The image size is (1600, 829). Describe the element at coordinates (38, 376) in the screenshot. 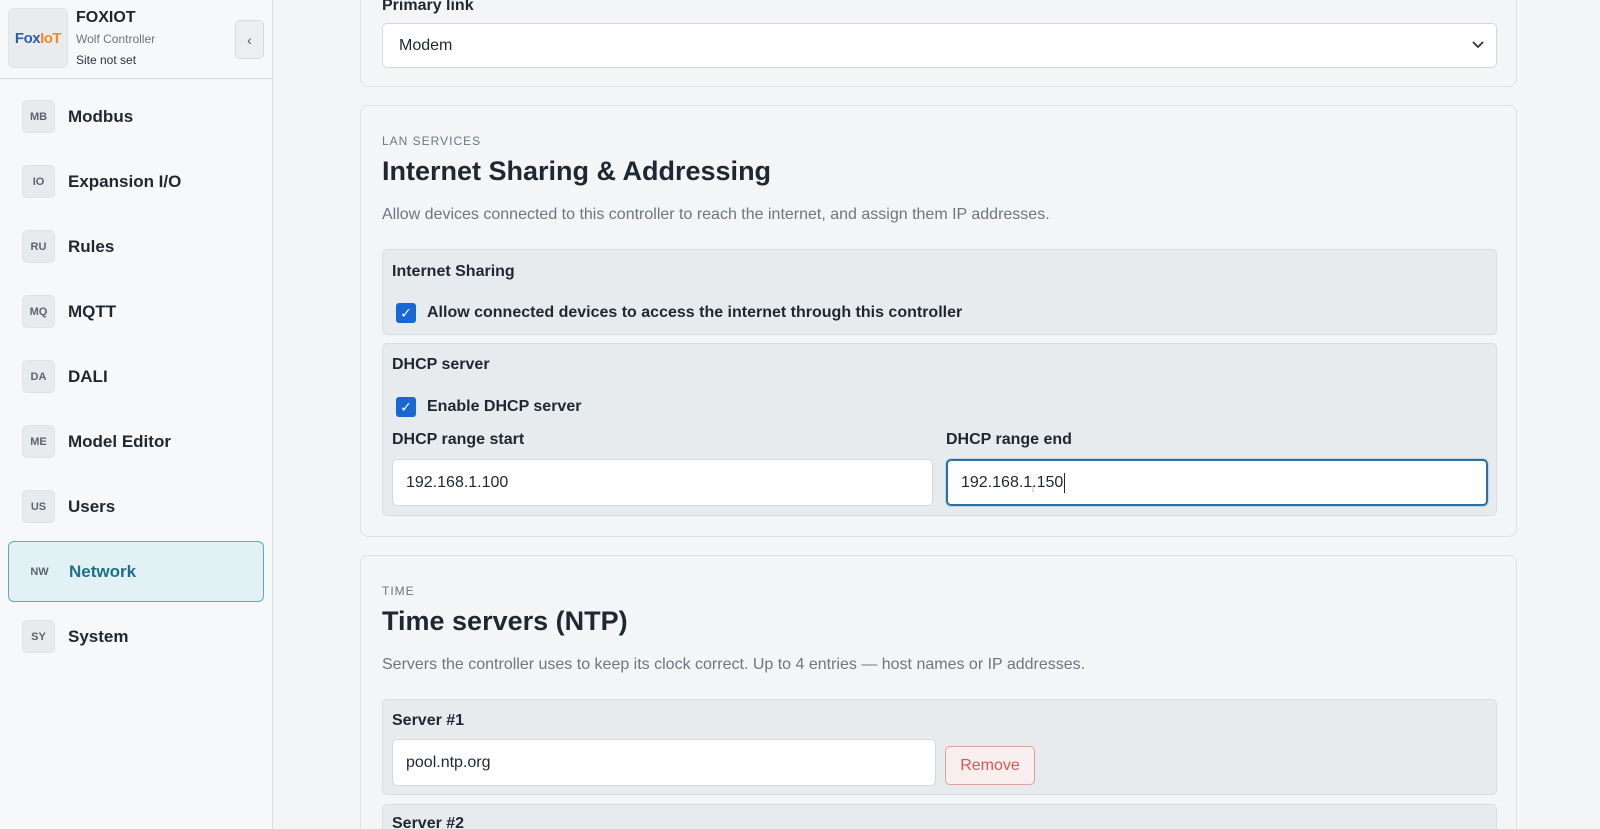

I see `dali-icon: DA` at that location.